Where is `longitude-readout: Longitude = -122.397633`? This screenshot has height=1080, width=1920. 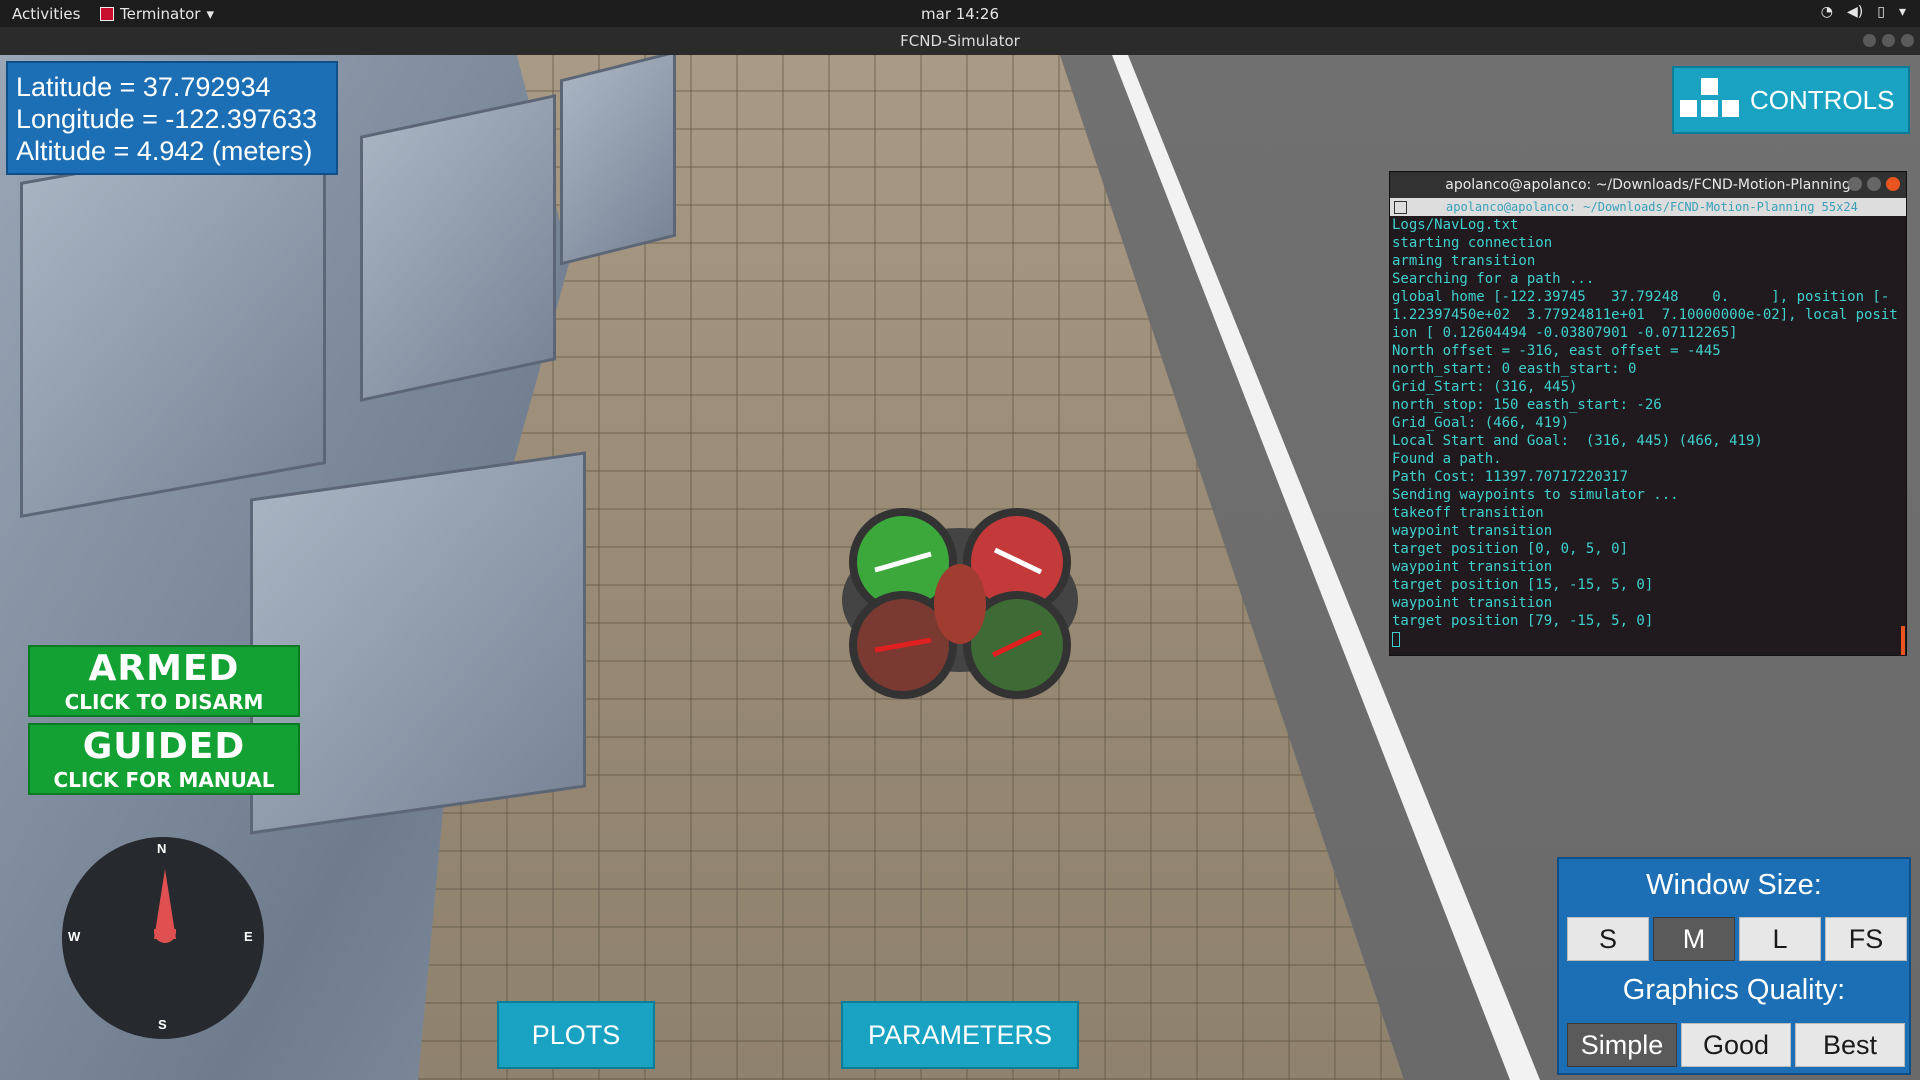 longitude-readout: Longitude = -122.397633 is located at coordinates (167, 119).